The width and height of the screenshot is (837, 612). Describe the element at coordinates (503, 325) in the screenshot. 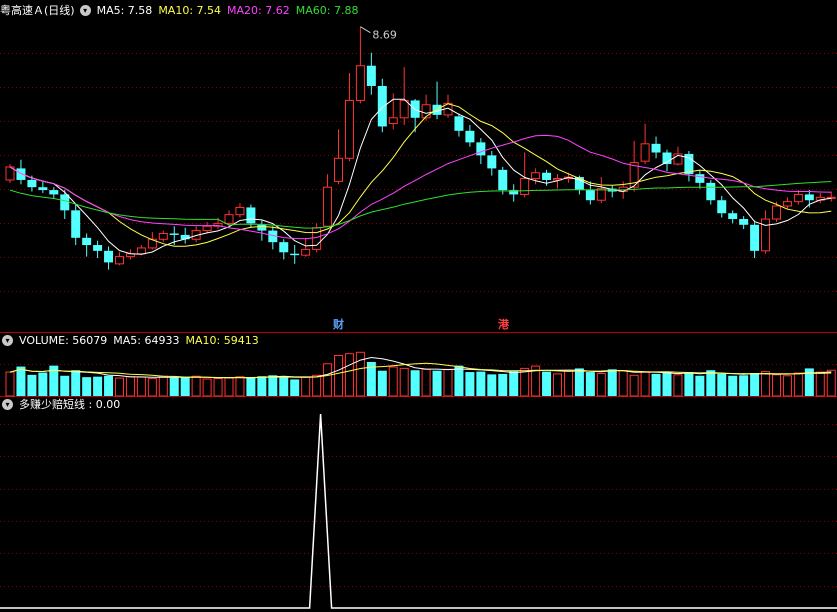

I see `event-badge-hk: 港` at that location.